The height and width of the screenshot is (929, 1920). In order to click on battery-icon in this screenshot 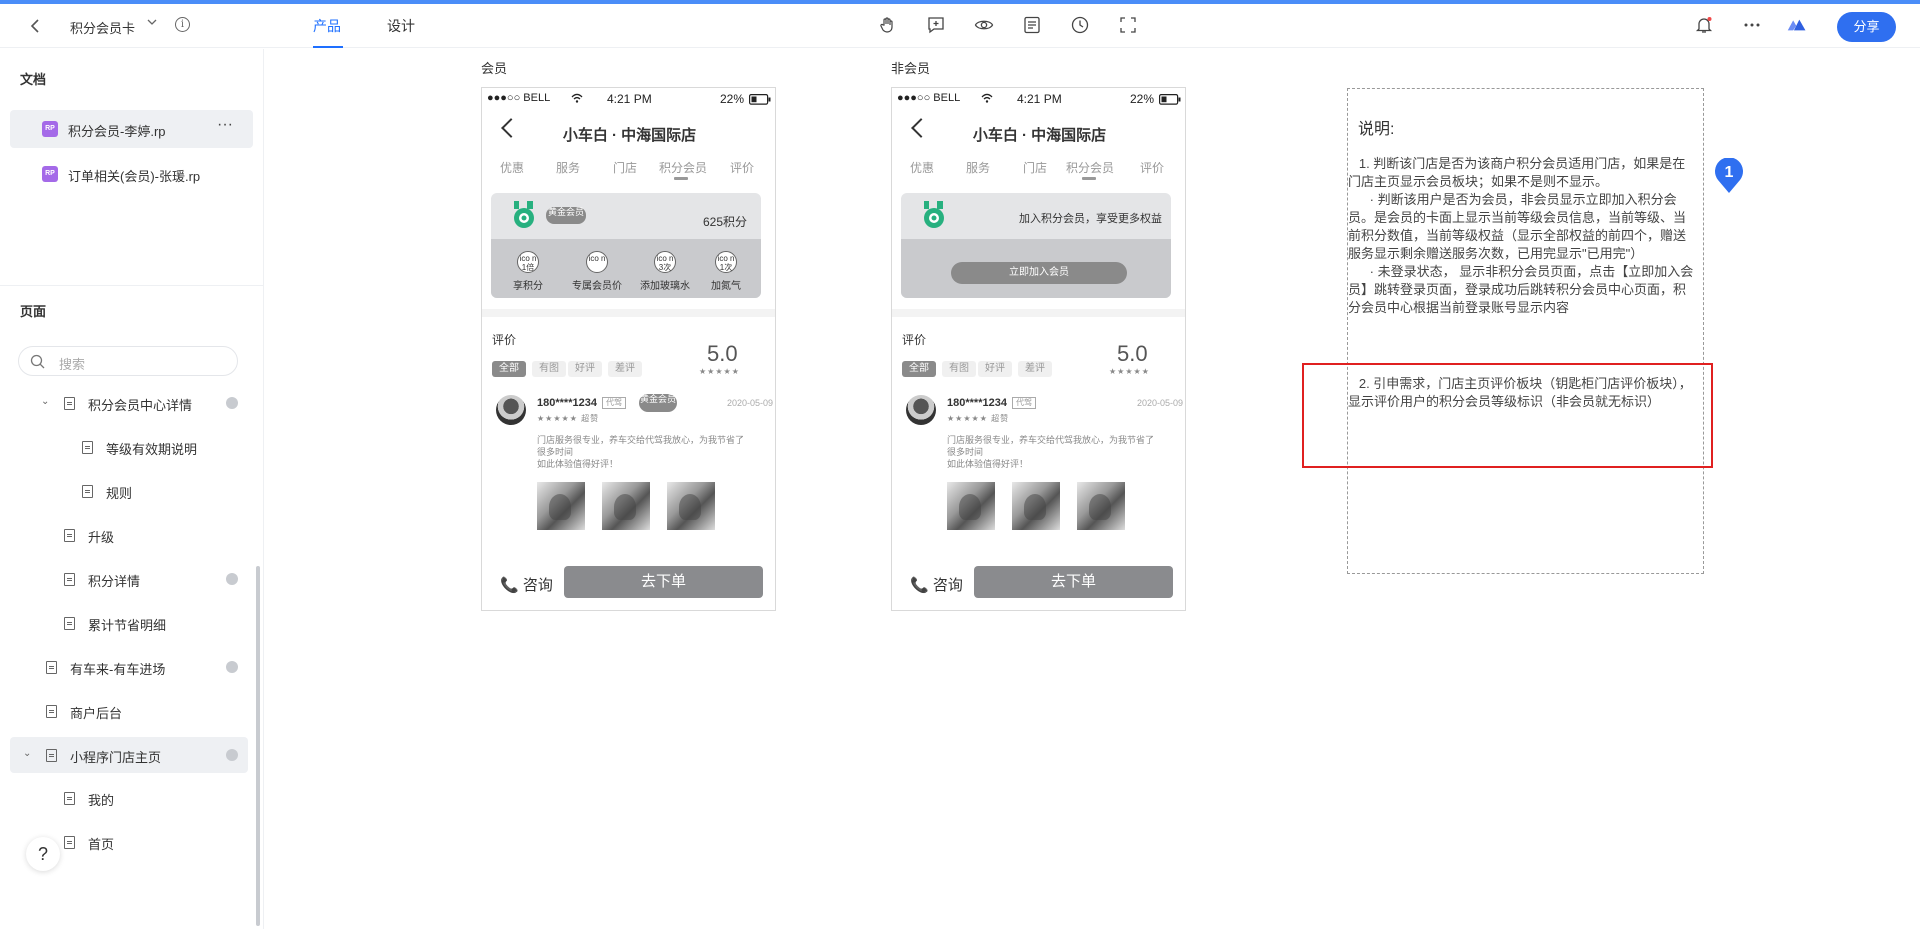, I will do `click(760, 99)`.